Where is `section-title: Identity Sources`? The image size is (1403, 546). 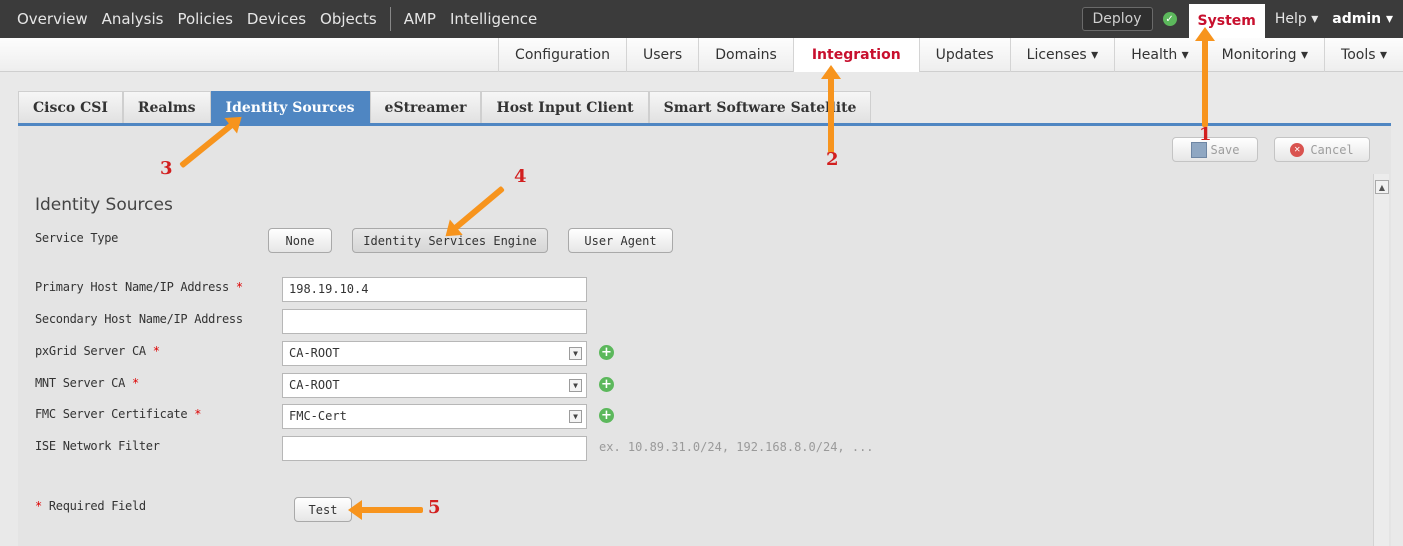
section-title: Identity Sources is located at coordinates (104, 205).